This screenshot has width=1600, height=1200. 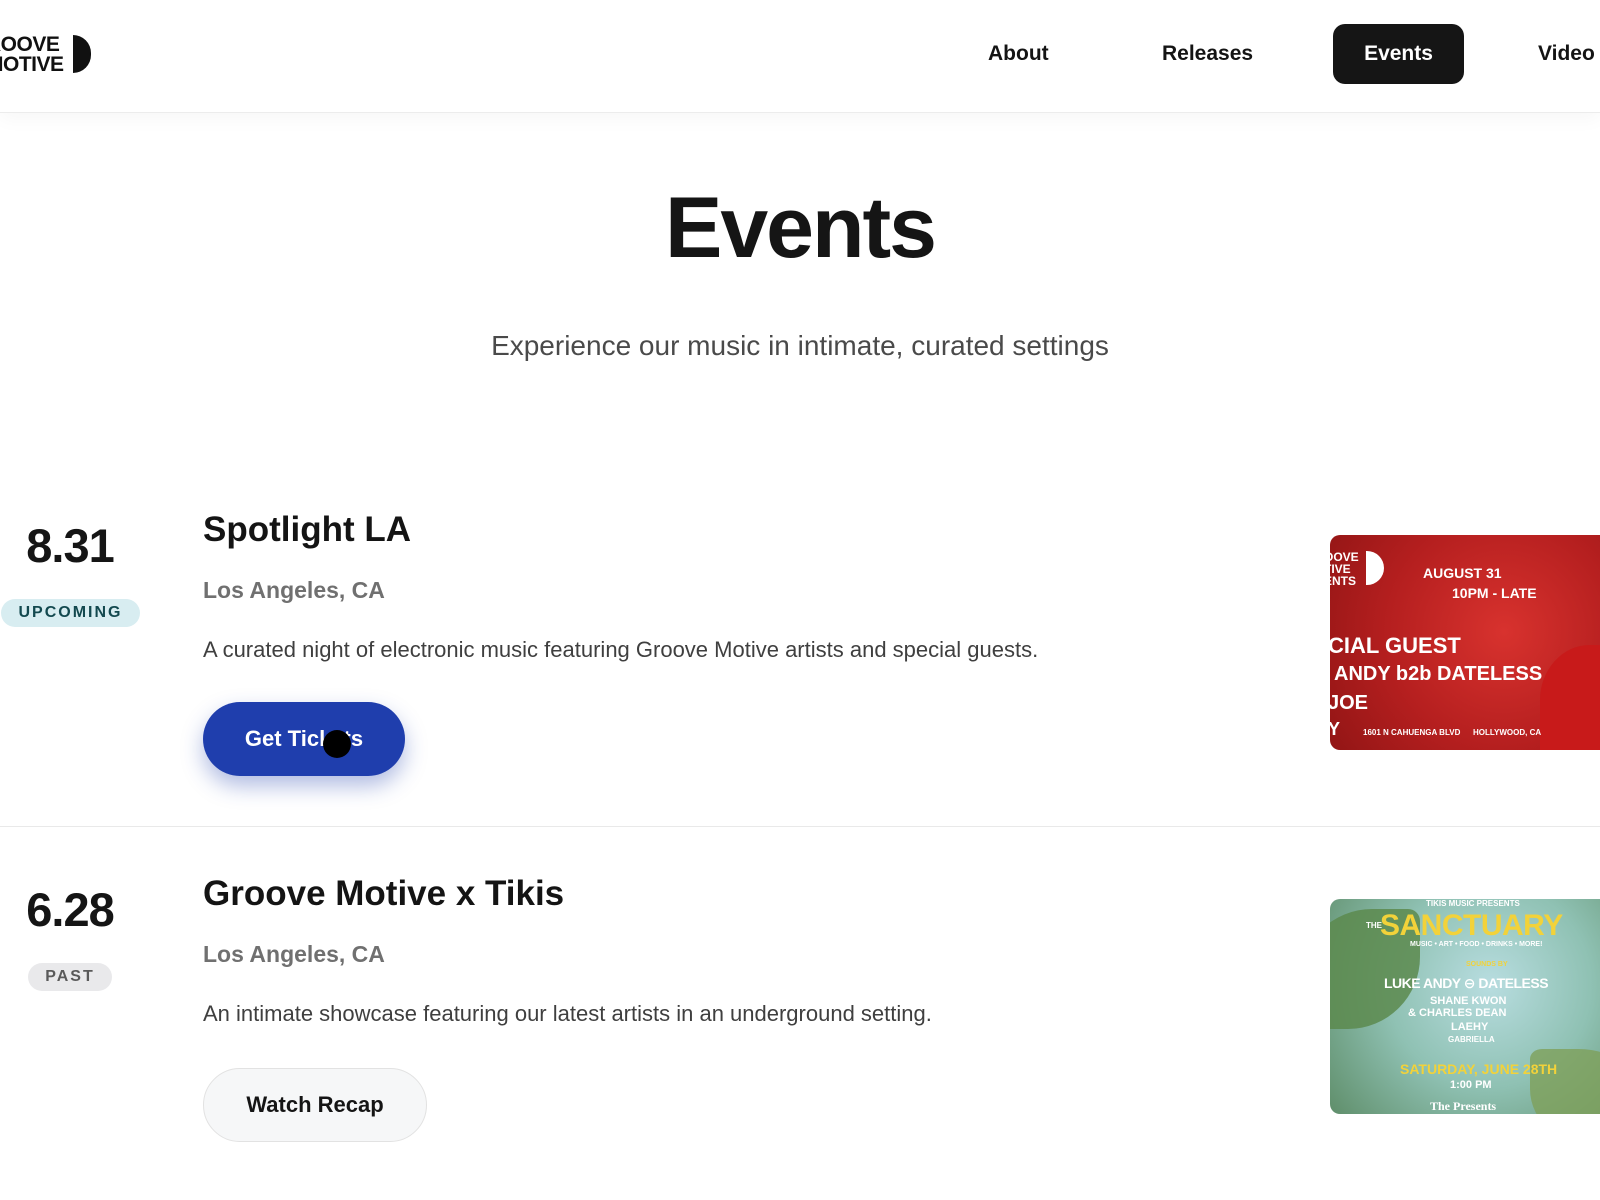 What do you see at coordinates (82, 54) in the screenshot?
I see `logo-half-circle-icon` at bounding box center [82, 54].